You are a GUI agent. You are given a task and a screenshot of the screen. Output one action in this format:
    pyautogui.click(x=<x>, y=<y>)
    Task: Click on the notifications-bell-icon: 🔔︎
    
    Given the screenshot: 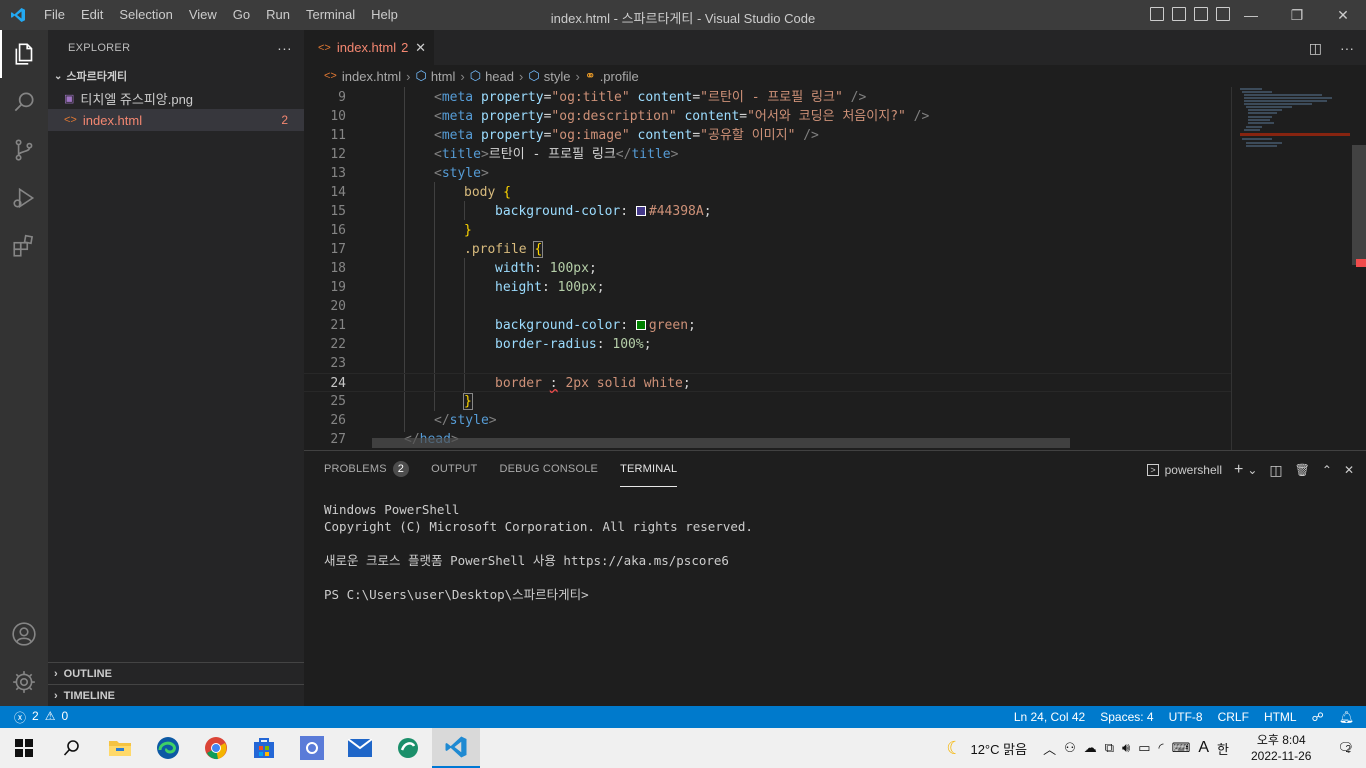 What is the action you would take?
    pyautogui.click(x=1346, y=717)
    